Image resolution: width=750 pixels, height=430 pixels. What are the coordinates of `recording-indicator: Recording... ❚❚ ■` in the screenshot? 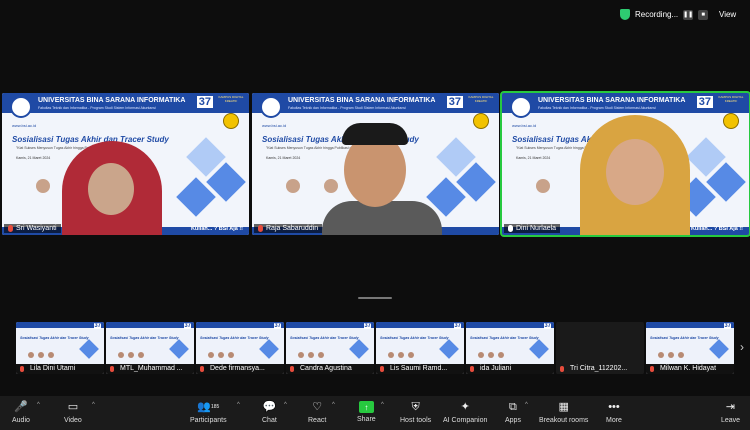 It's located at (664, 14).